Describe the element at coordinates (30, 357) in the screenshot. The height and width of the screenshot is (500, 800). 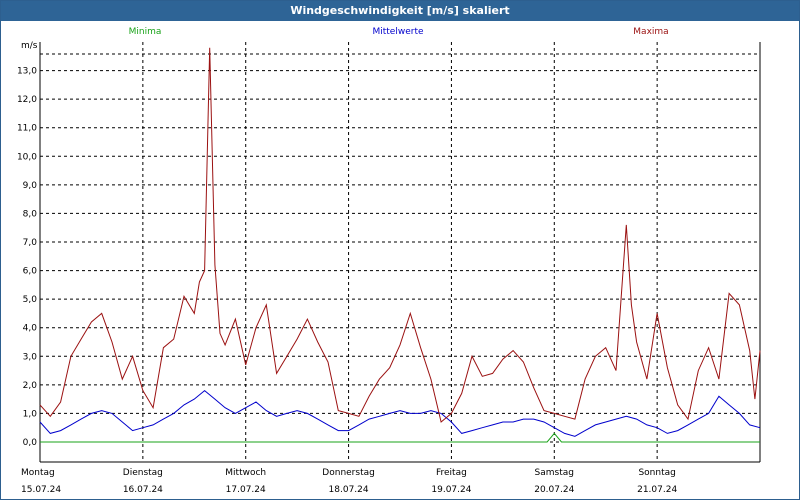
I see `y-tick-label: 3,0` at that location.